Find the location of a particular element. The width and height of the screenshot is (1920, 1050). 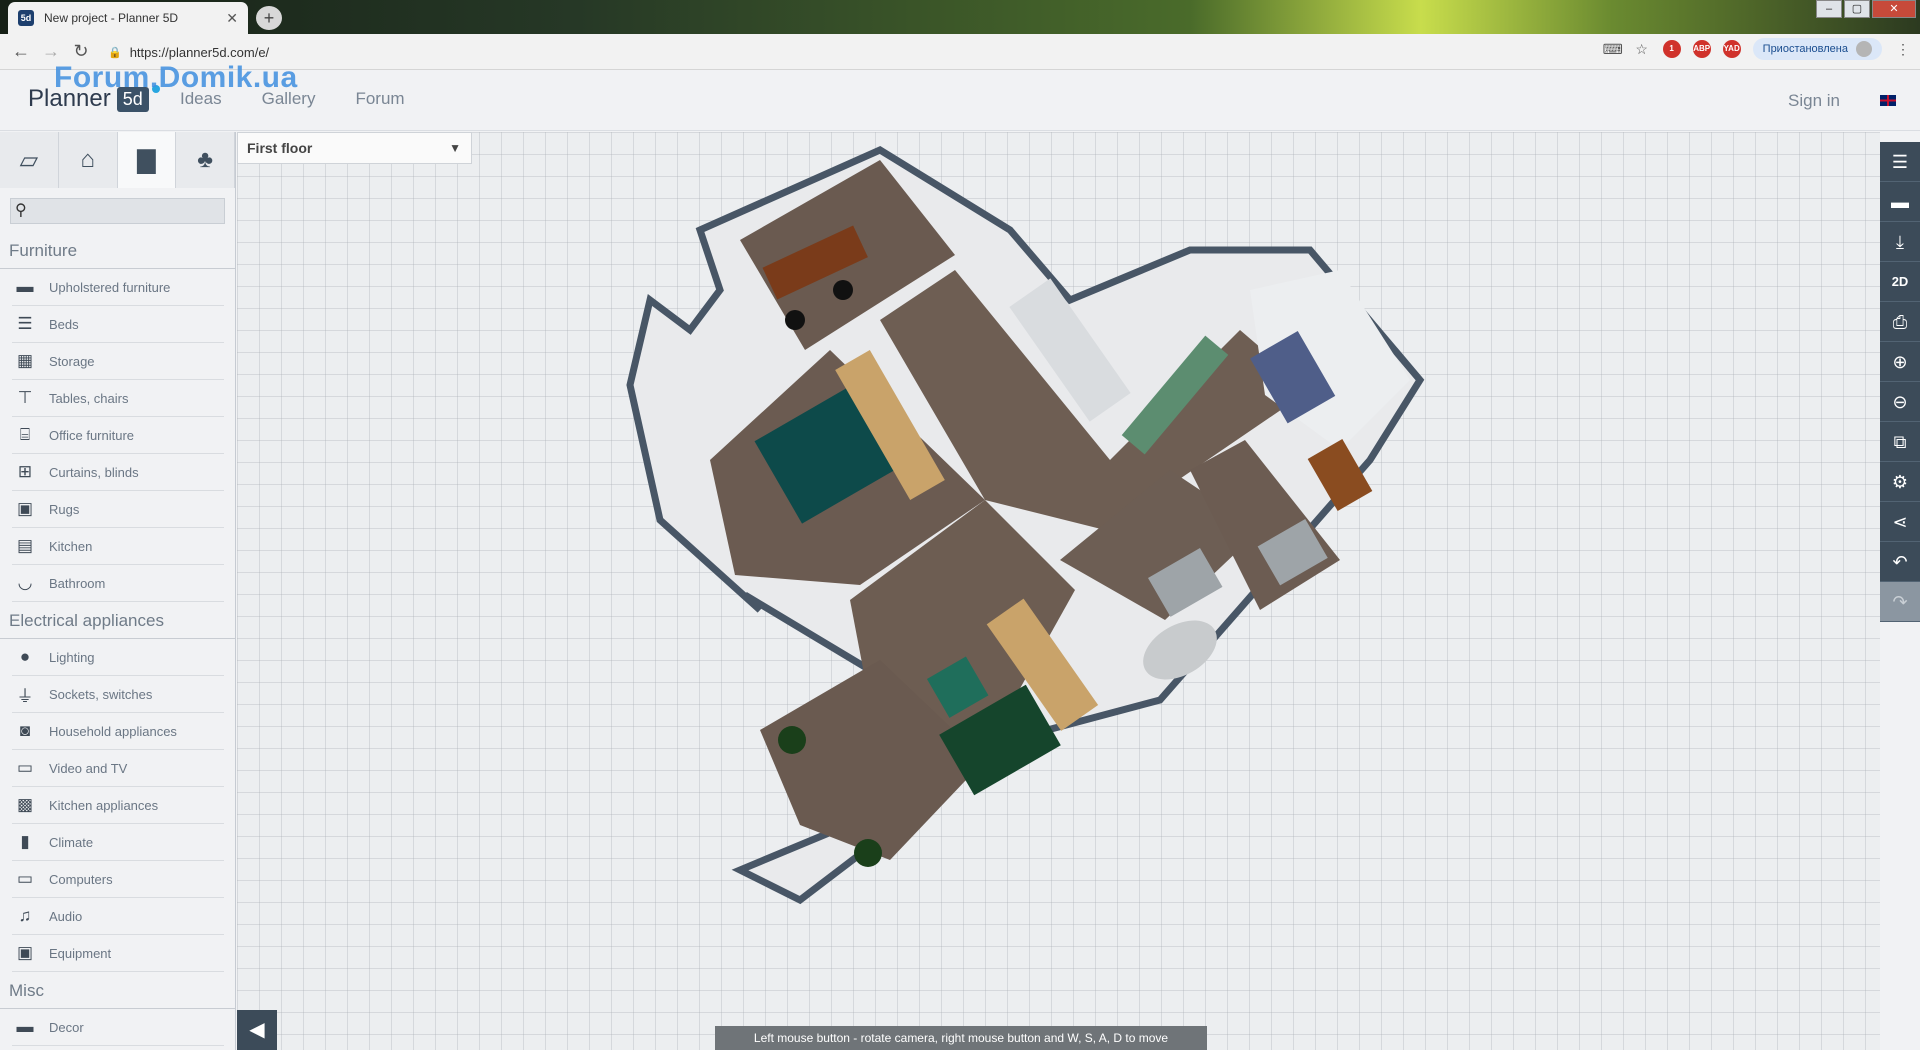

category-item-label: Kitchen appliances is located at coordinates (104, 805).